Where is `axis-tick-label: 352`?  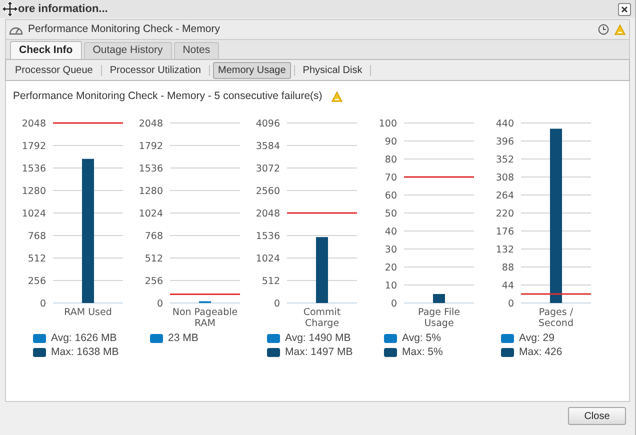
axis-tick-label: 352 is located at coordinates (505, 160).